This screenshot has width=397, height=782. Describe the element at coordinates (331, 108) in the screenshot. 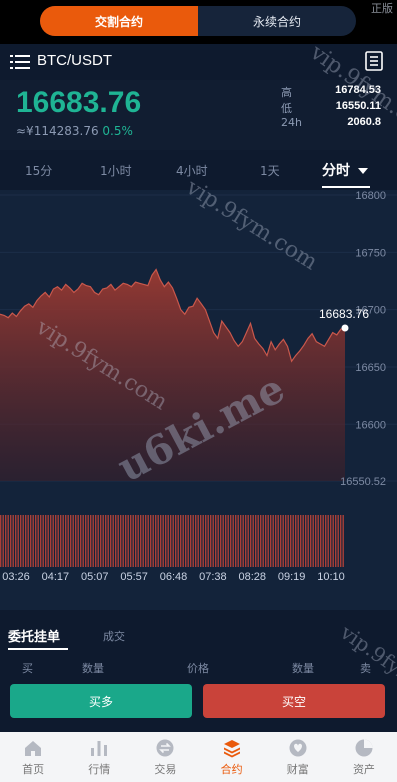

I see `stat-low: 低 16550.11` at that location.